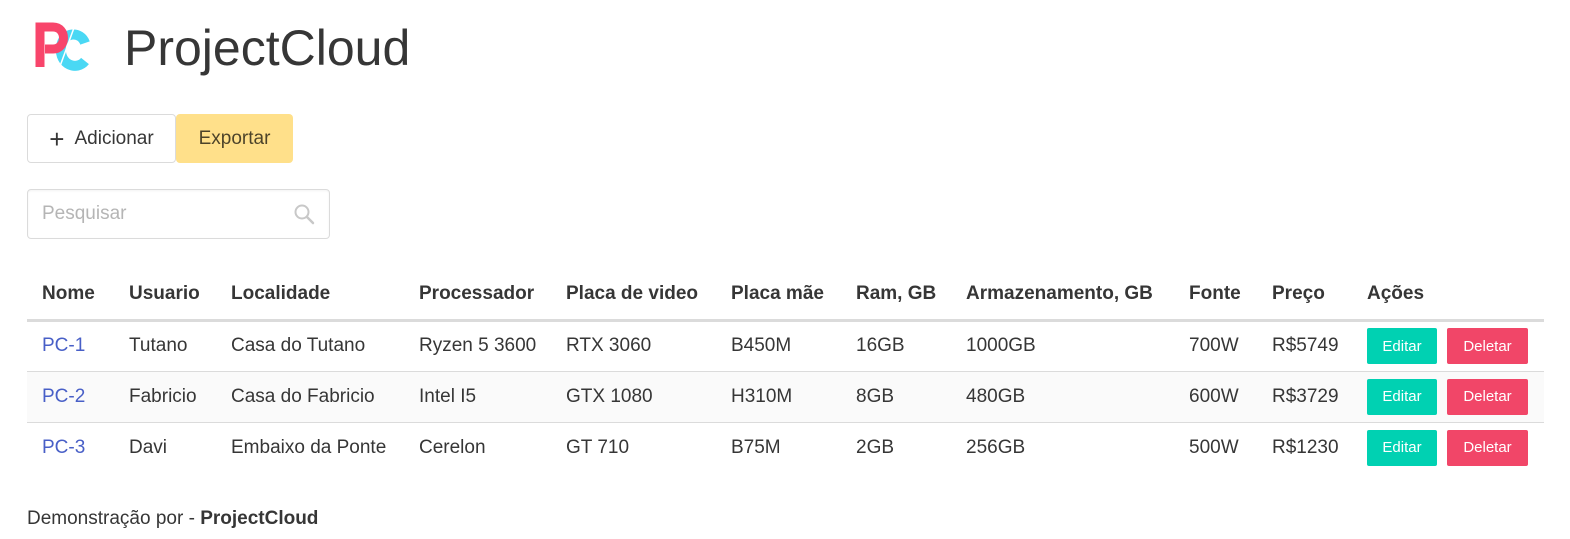 The image size is (1570, 539). Describe the element at coordinates (70, 296) in the screenshot. I see `header-nome: Nome` at that location.